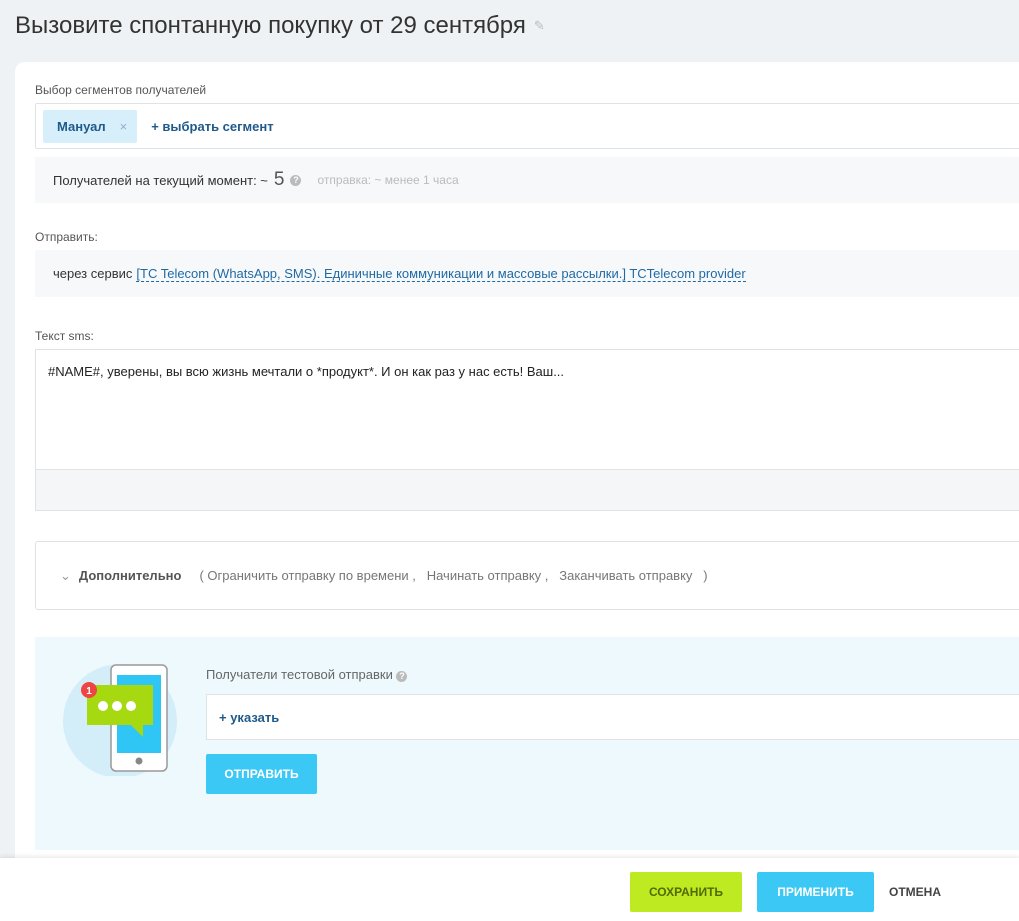 Image resolution: width=1019 pixels, height=921 pixels. I want to click on chevron-down-icon: ⌄, so click(65, 575).